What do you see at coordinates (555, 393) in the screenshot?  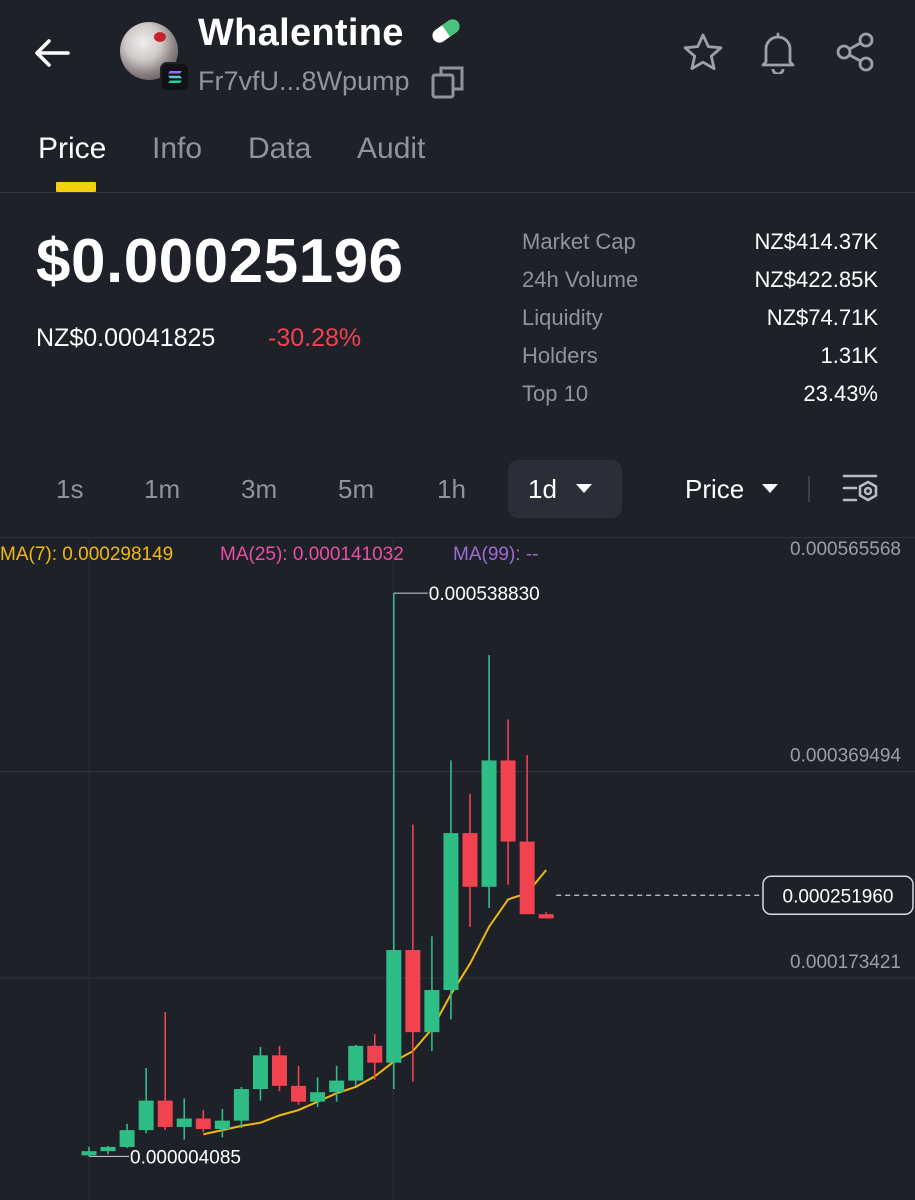 I see `stat-label-top-10: Top 10` at bounding box center [555, 393].